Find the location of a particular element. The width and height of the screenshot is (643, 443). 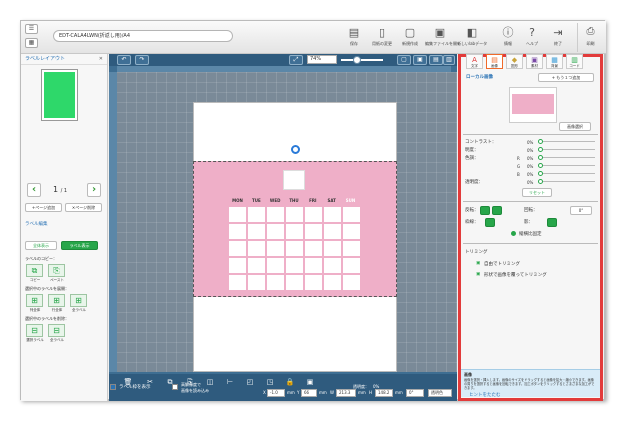

copy-icon: ⧉ is located at coordinates (34, 270).